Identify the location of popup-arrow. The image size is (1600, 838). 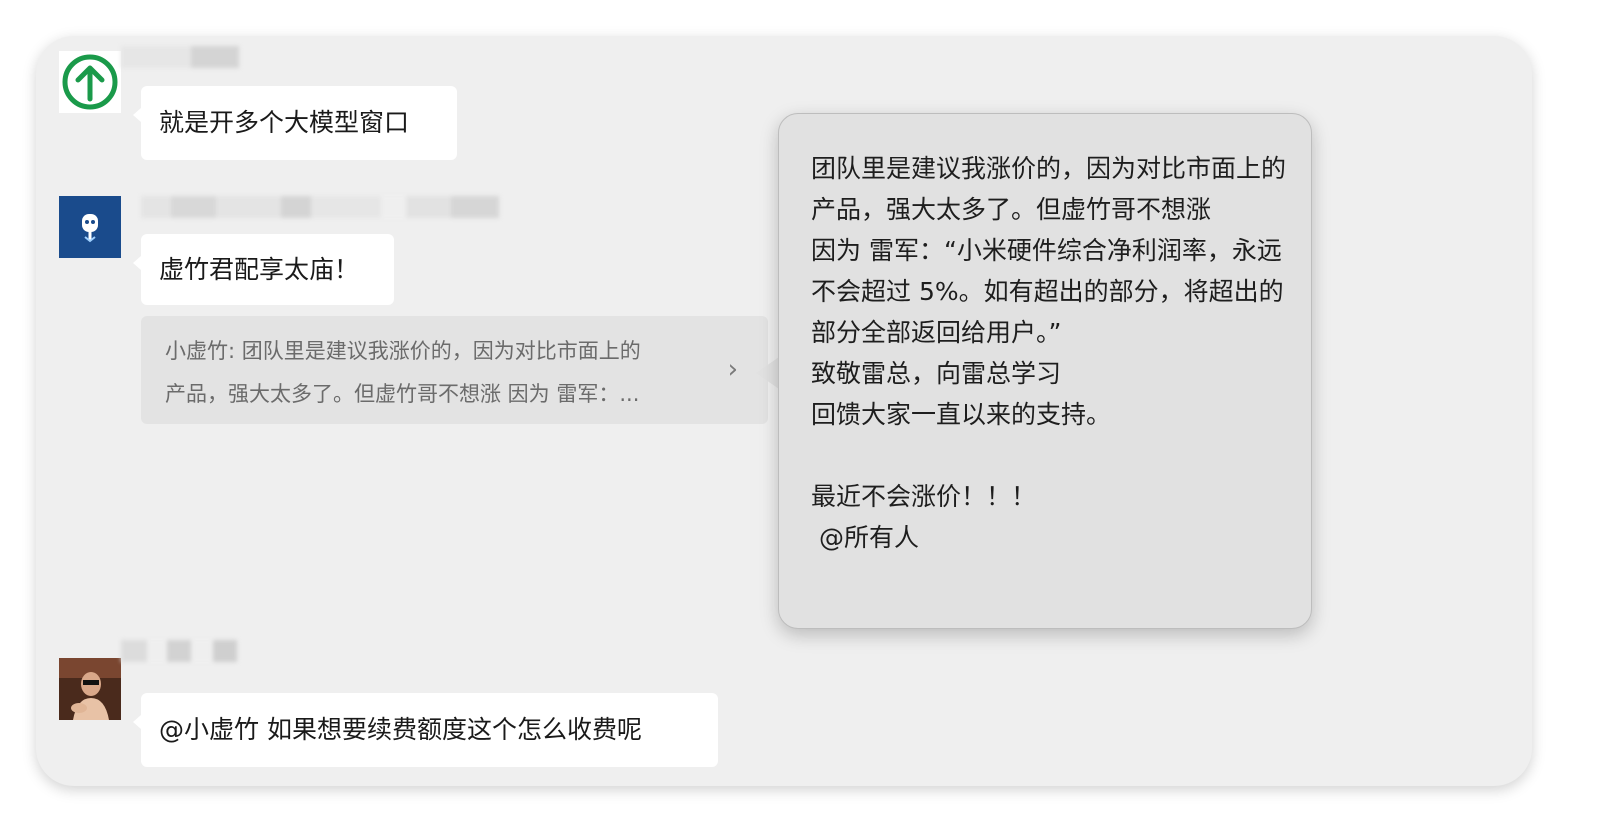
(767, 373).